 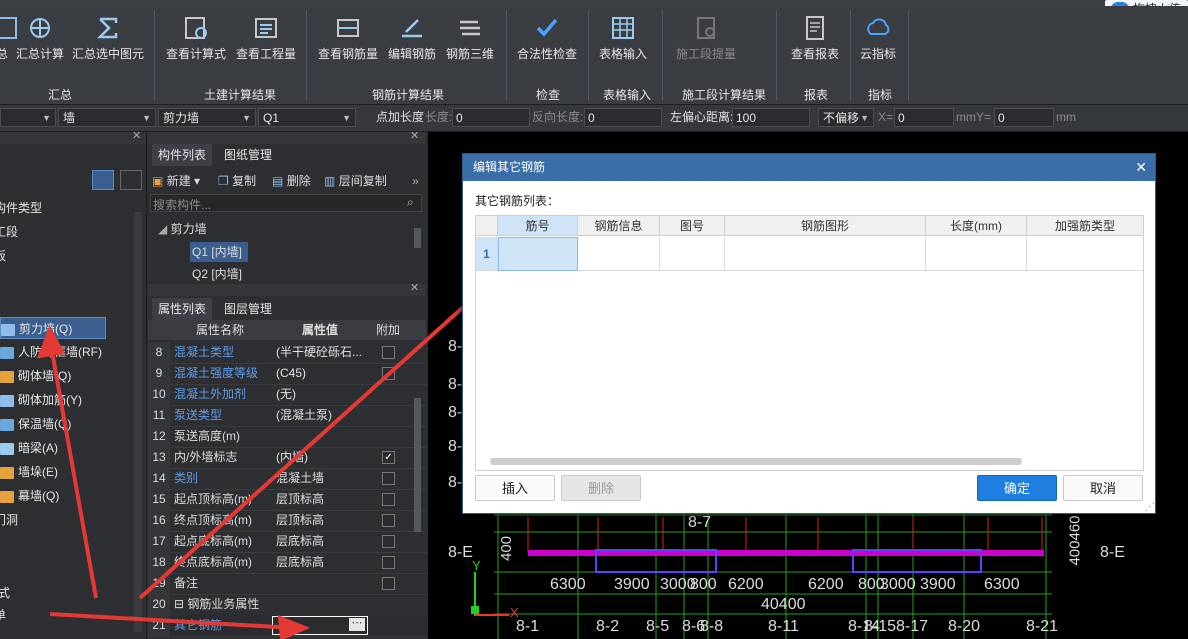 What do you see at coordinates (825, 226) in the screenshot?
I see `column-header-rebar-shape: 钢筋图形` at bounding box center [825, 226].